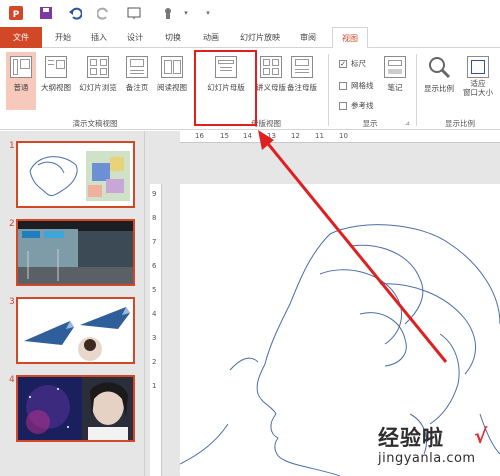  Describe the element at coordinates (411, 438) in the screenshot. I see `watermark-title: 经验啦` at that location.